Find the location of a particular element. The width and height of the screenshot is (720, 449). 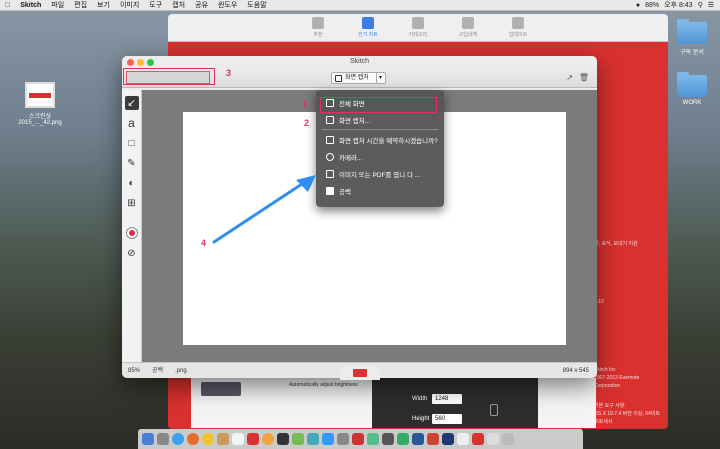

menu-capture: 캡처 is located at coordinates (178, 5).